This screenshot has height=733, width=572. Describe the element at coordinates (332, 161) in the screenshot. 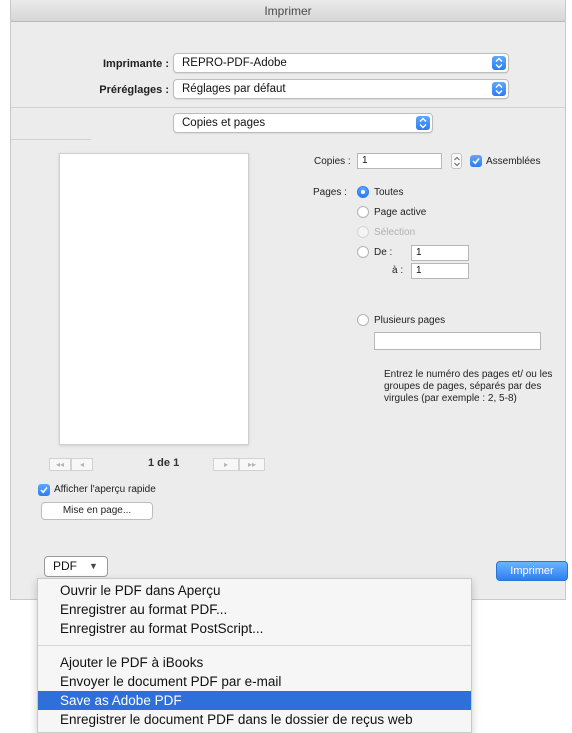

I see `copies-label: Copies :` at that location.